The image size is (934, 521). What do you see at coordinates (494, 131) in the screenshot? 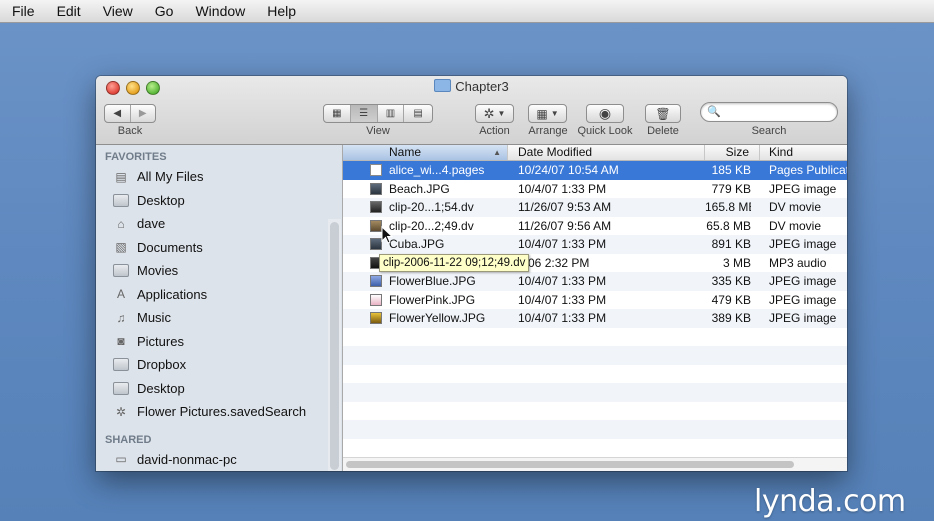
I see `action-label: Action` at bounding box center [494, 131].